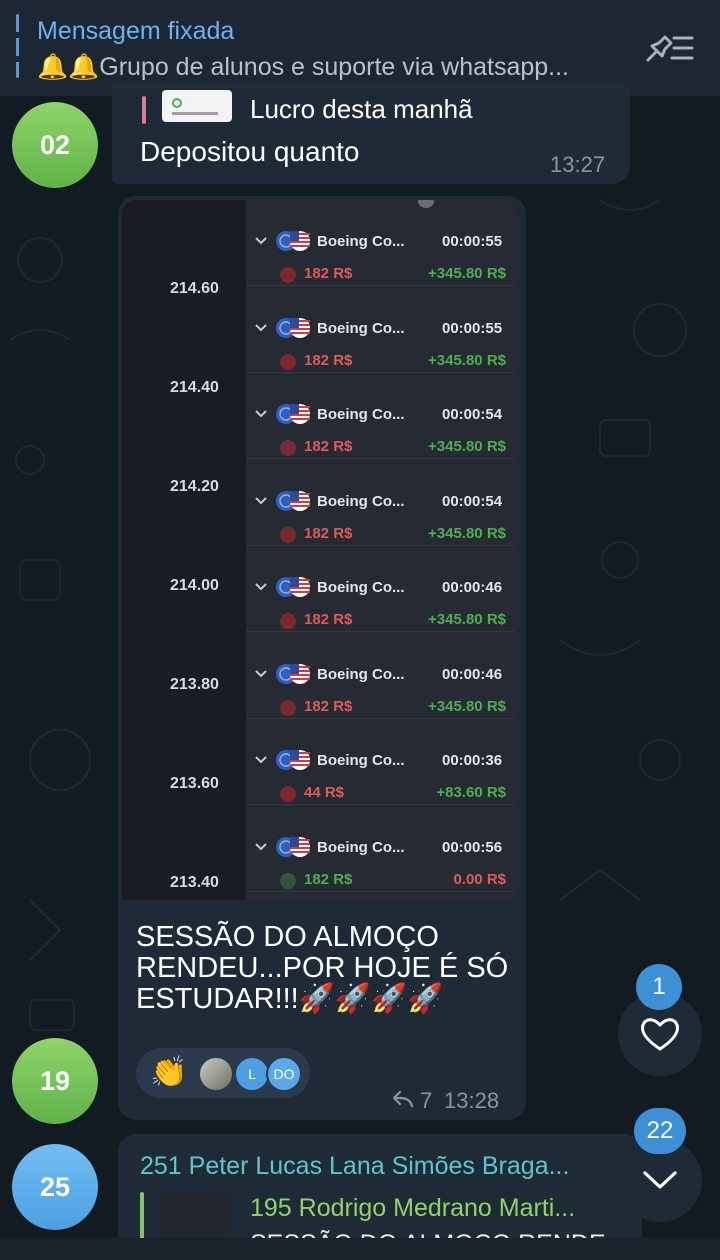  Describe the element at coordinates (194, 387) in the screenshot. I see `price-label: 214.40` at that location.